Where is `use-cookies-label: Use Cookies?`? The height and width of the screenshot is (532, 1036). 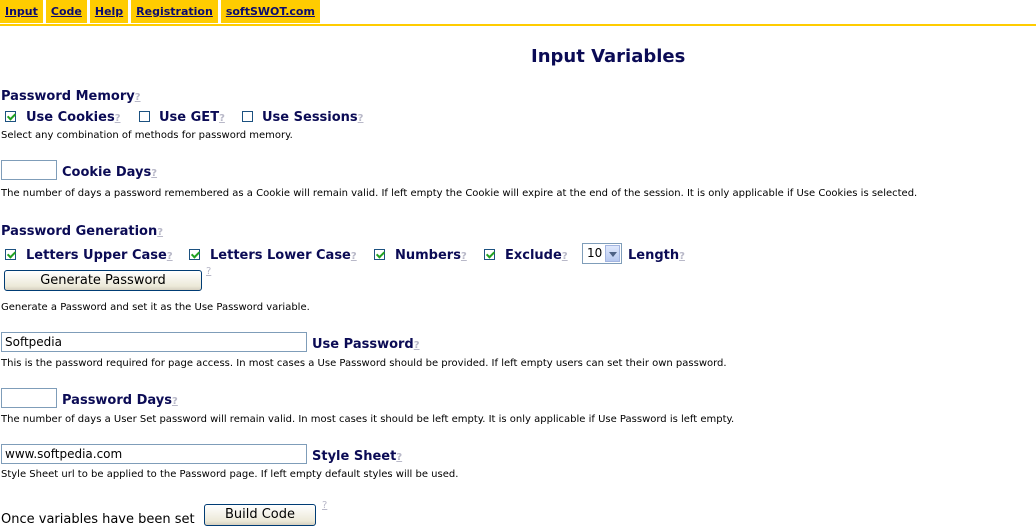 use-cookies-label: Use Cookies? is located at coordinates (73, 117).